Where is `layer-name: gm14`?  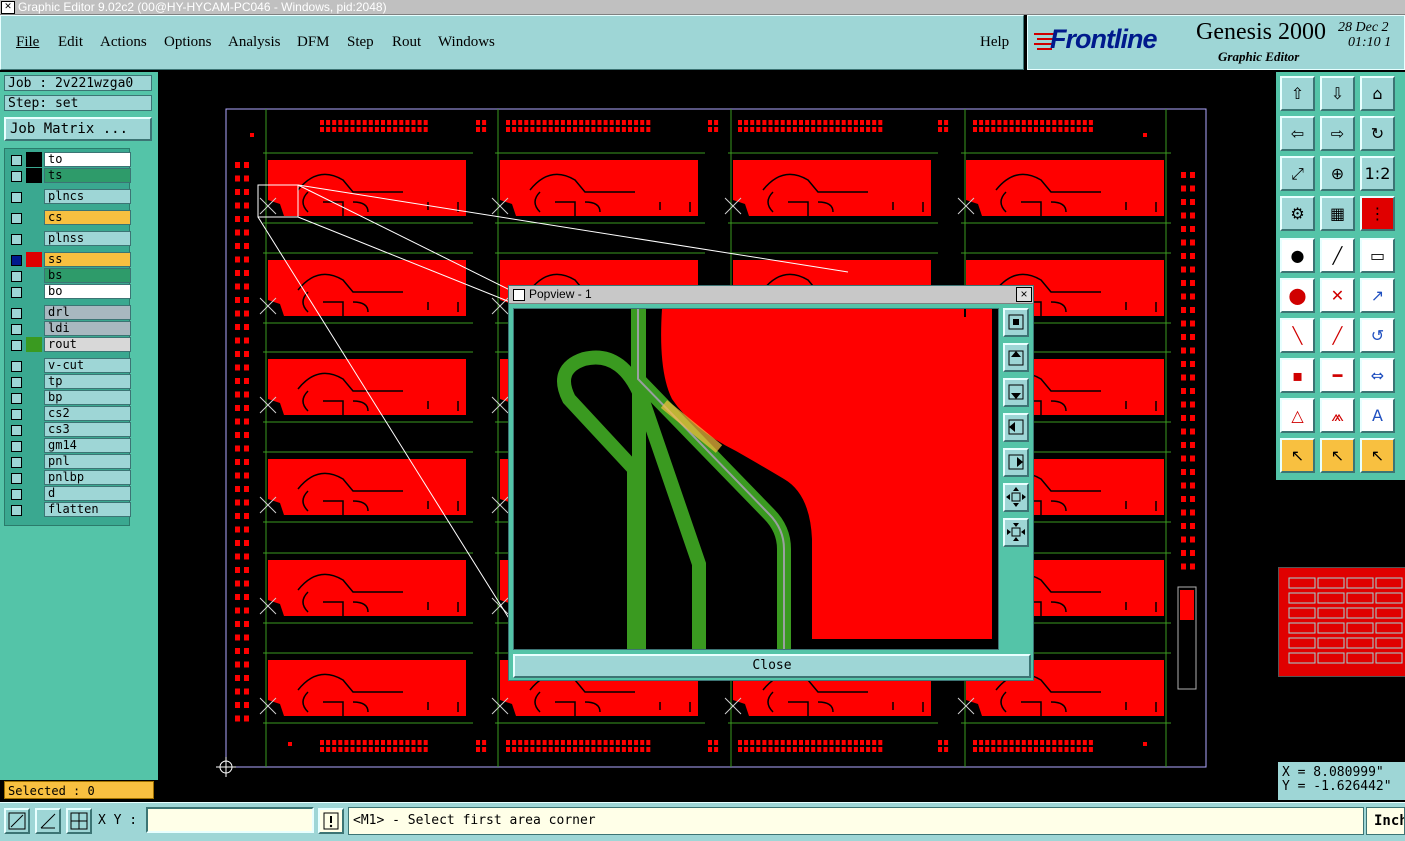
layer-name: gm14 is located at coordinates (87, 445).